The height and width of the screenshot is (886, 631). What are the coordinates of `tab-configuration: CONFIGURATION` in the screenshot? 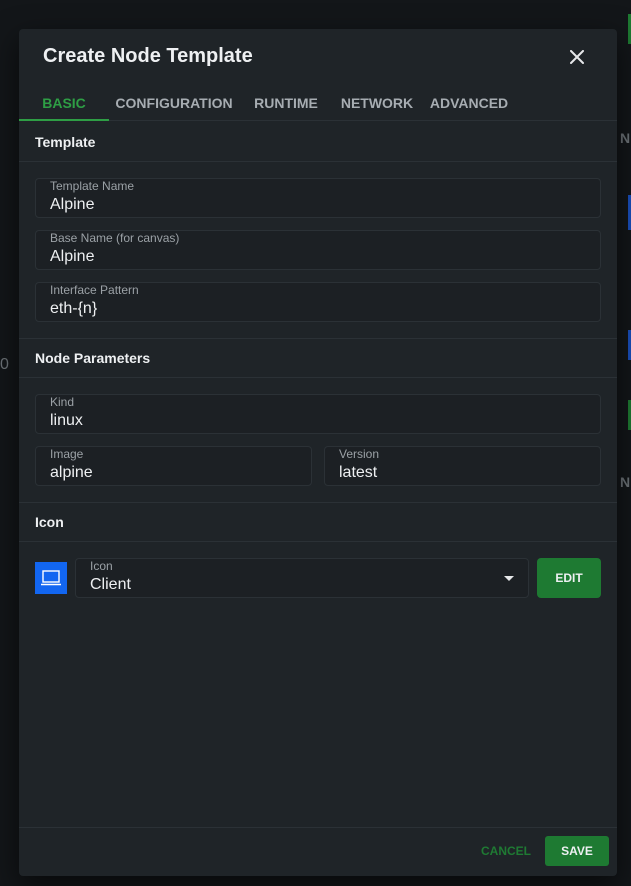 It's located at (174, 104).